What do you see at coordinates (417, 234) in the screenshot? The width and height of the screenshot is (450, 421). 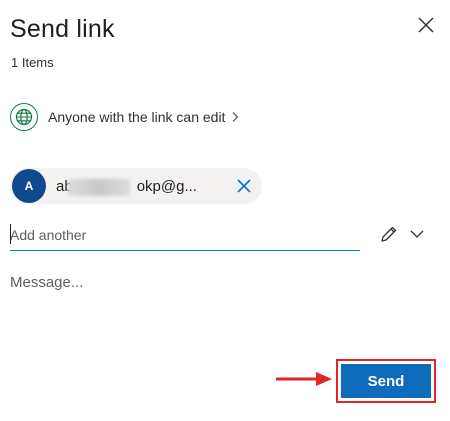 I see `chevron-down-icon` at bounding box center [417, 234].